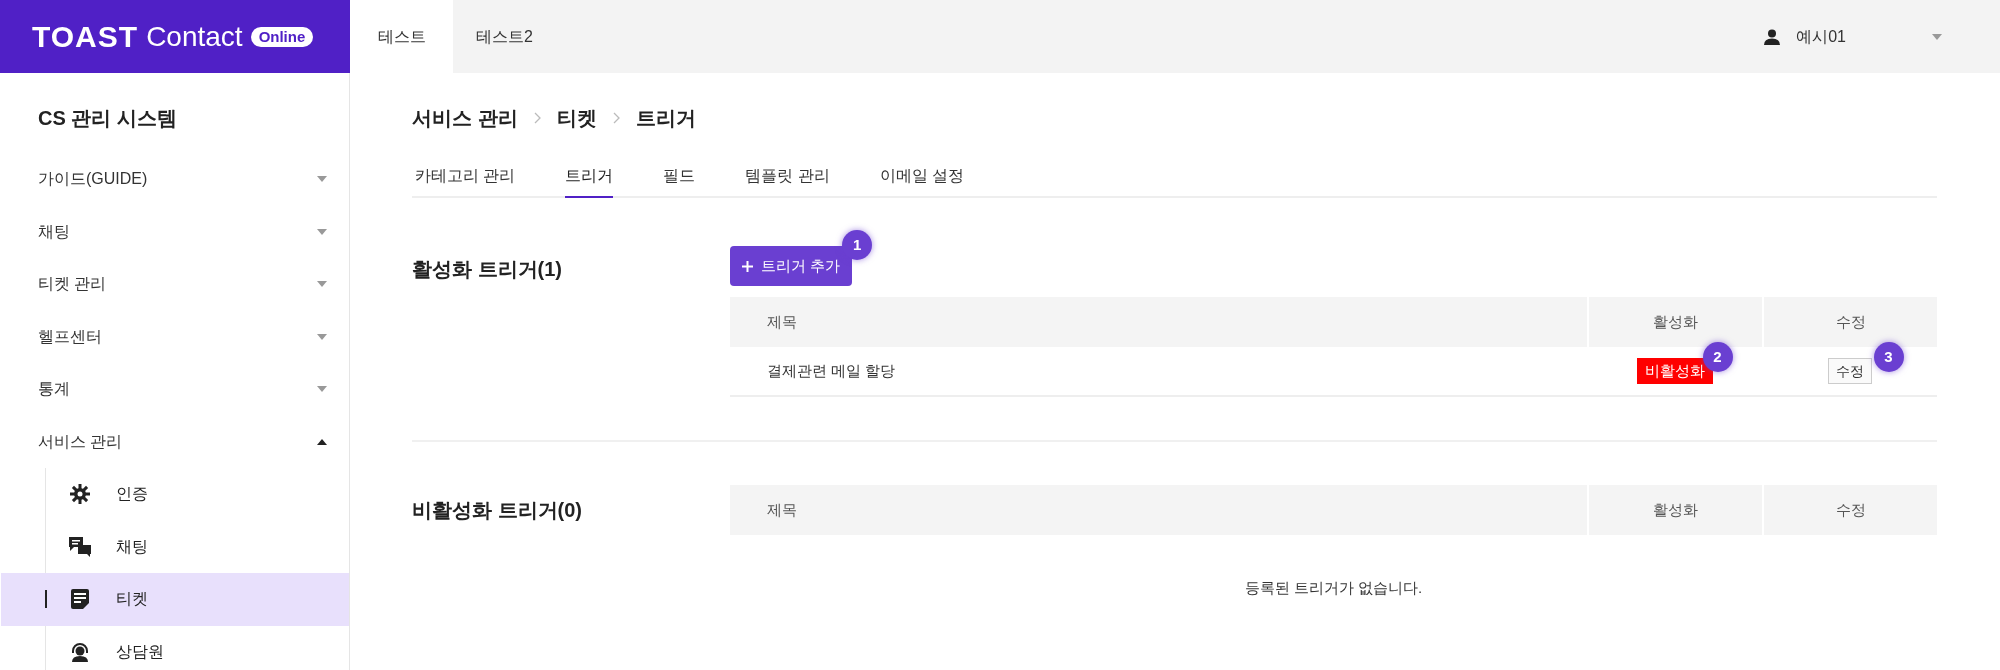 This screenshot has width=2000, height=670. I want to click on tab: 트리거, so click(589, 177).